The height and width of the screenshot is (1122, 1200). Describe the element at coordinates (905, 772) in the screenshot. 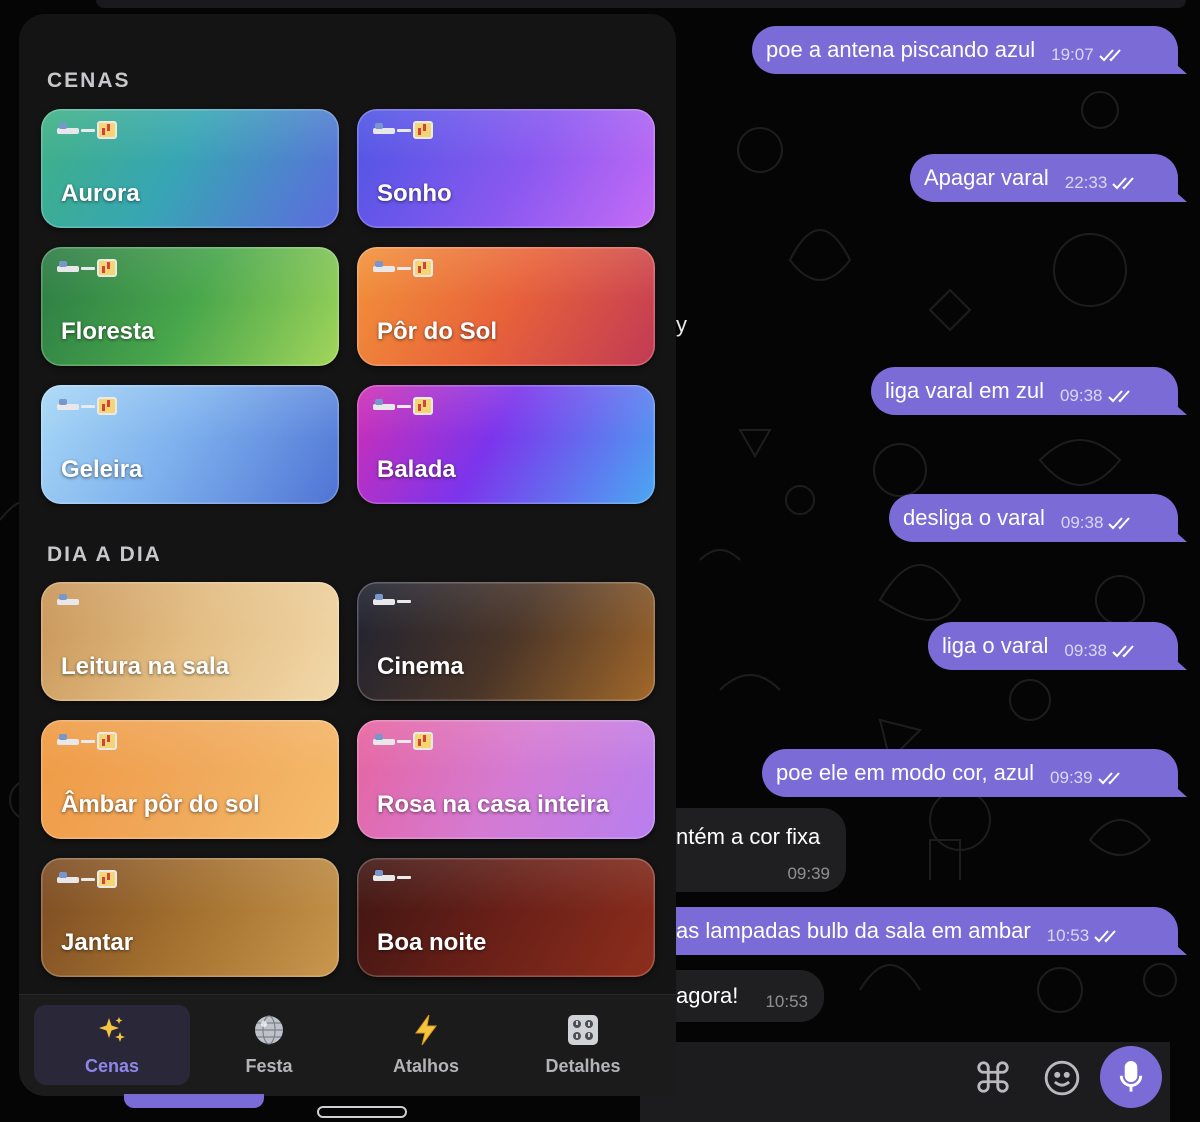

I see `message-text: poe ele em modo cor, azul` at that location.